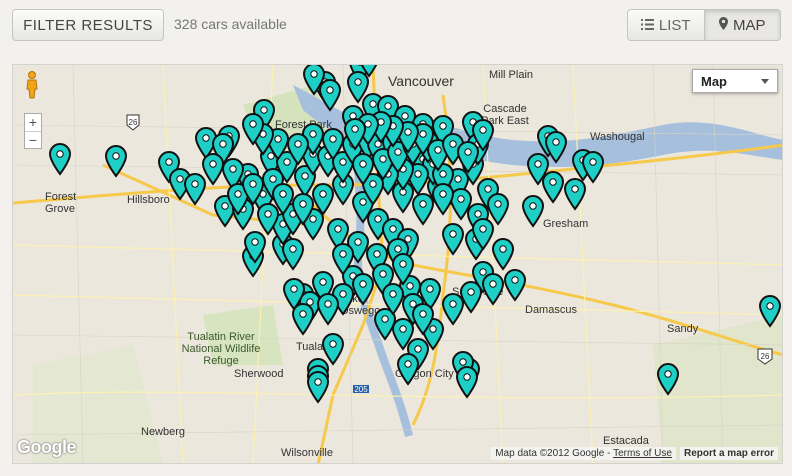 This screenshot has height=476, width=792. I want to click on map-marker-icon, so click(723, 25).